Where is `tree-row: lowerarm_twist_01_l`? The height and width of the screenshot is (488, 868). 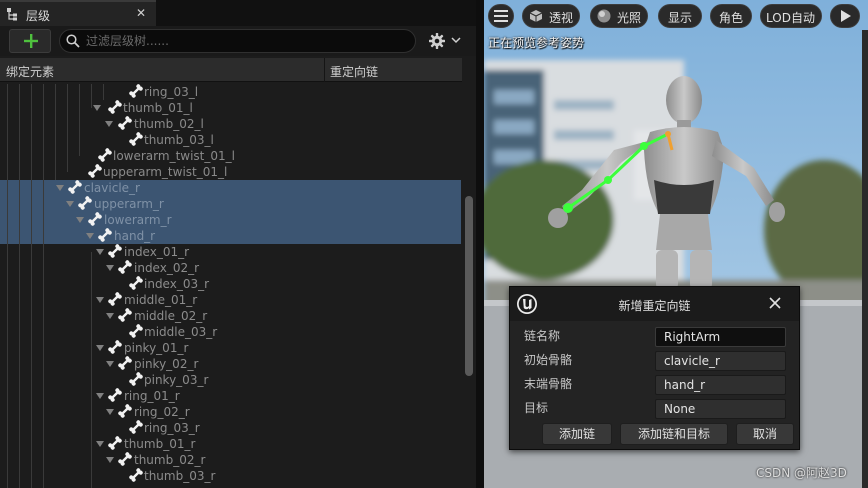 tree-row: lowerarm_twist_01_l is located at coordinates (230, 156).